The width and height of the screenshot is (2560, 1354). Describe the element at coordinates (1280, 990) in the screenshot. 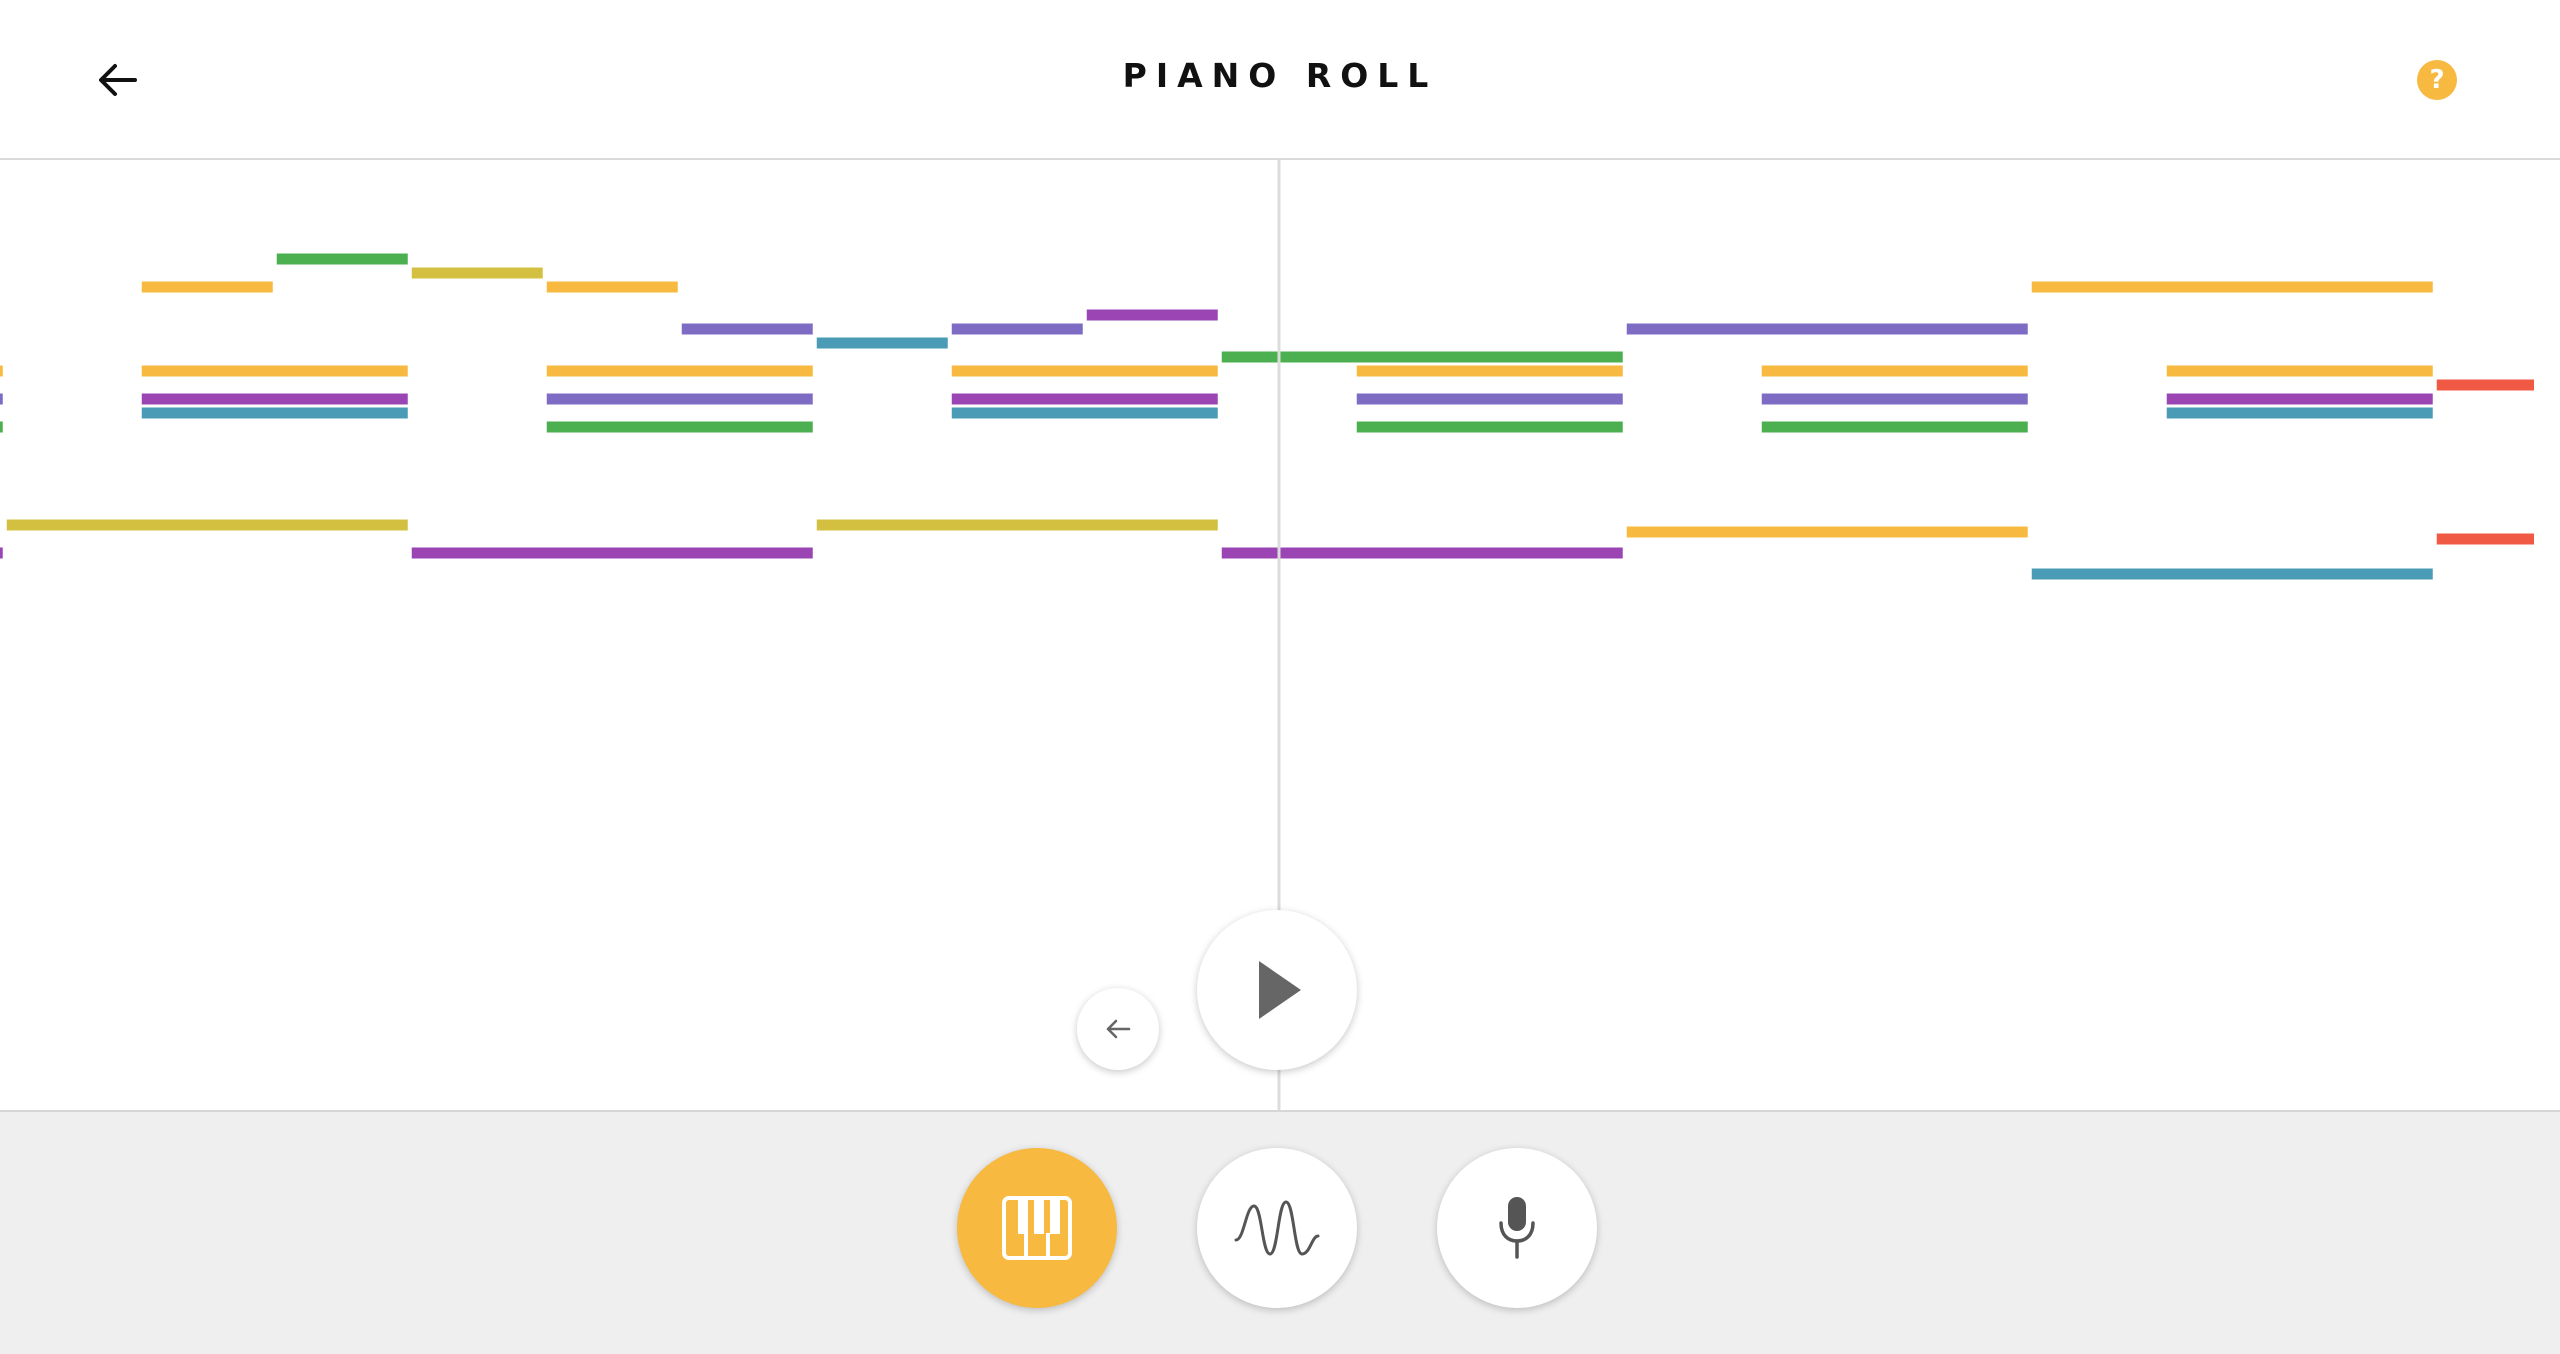

I see `play-icon` at that location.